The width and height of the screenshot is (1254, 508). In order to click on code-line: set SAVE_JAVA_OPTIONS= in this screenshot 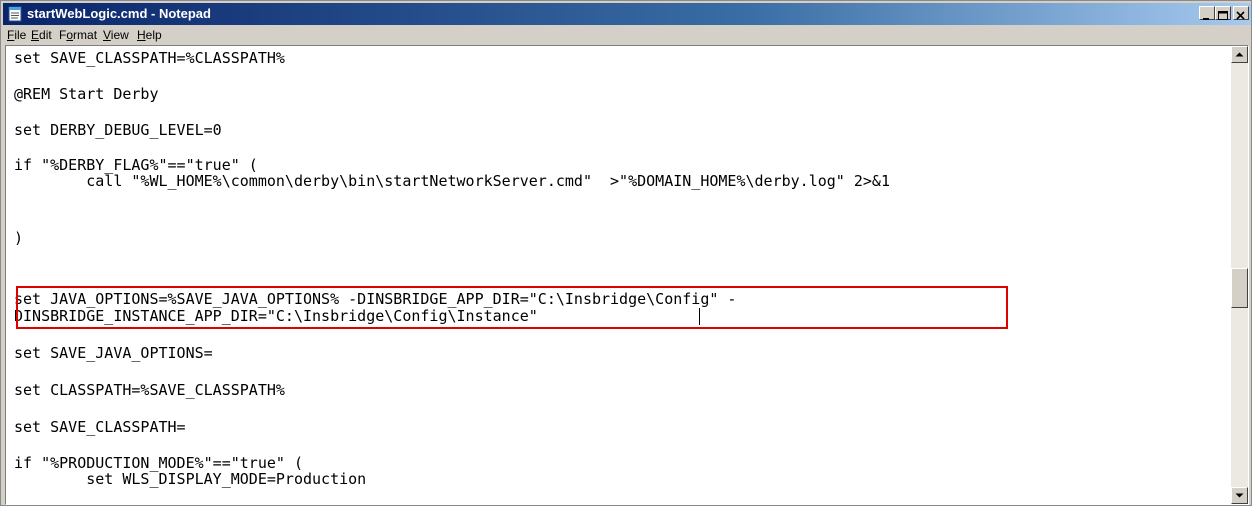, I will do `click(113, 353)`.